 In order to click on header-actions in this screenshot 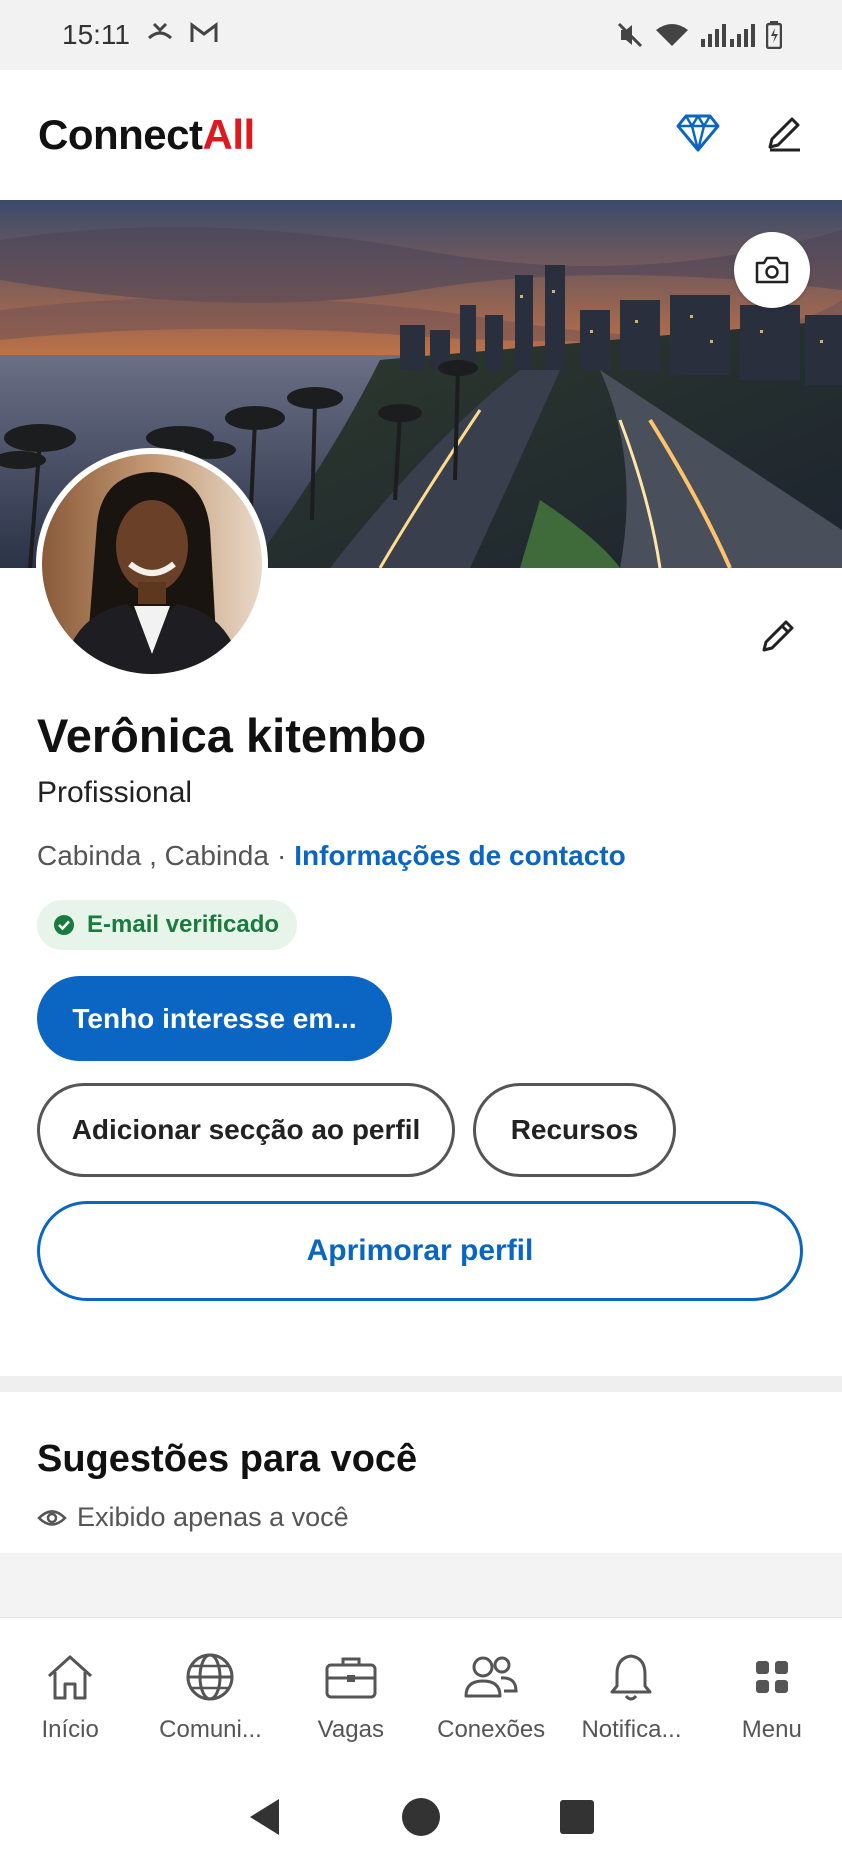, I will do `click(740, 135)`.